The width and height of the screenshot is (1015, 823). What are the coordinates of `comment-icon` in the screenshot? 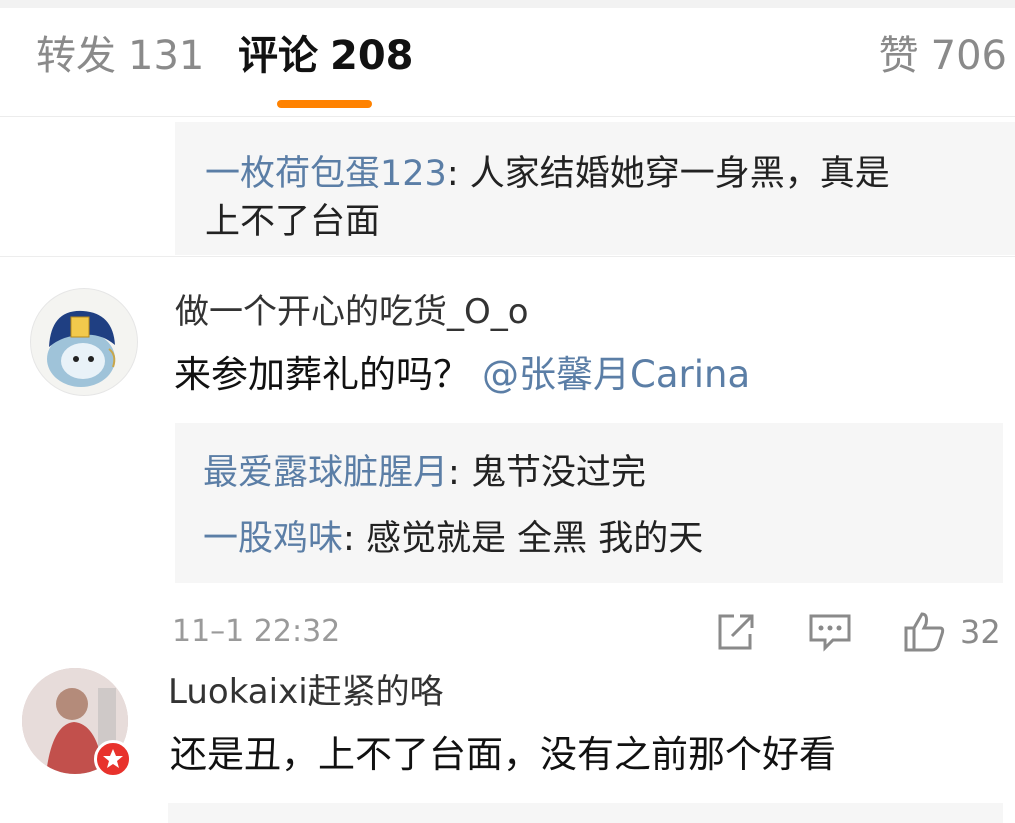 It's located at (830, 633).